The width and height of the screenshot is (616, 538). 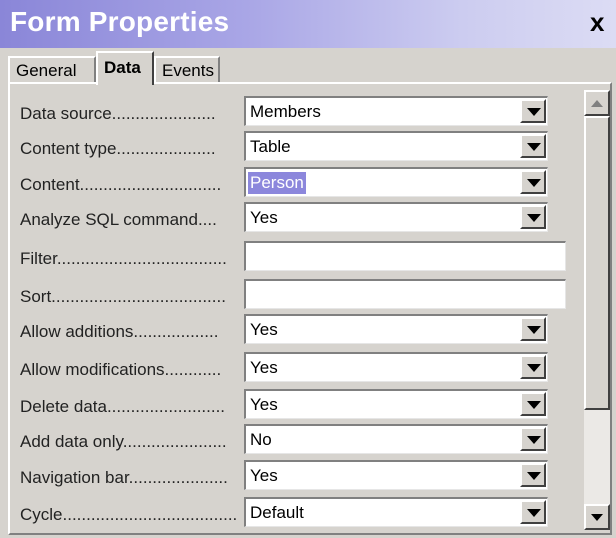 I want to click on property-select-cycle: Default, so click(x=396, y=512).